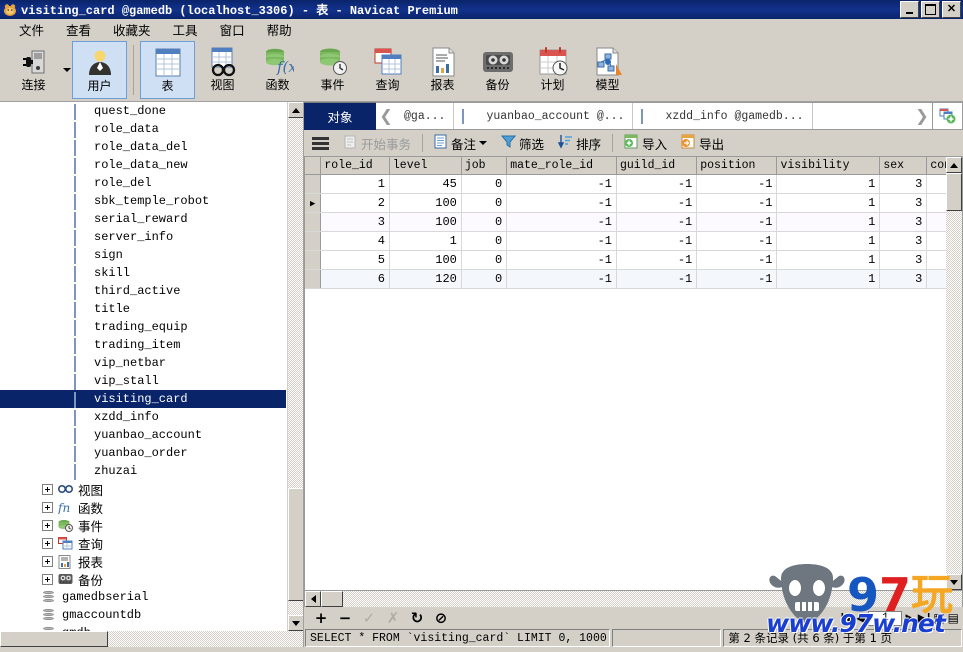 This screenshot has width=963, height=652. I want to click on tree-item-table: sign, so click(143, 255).